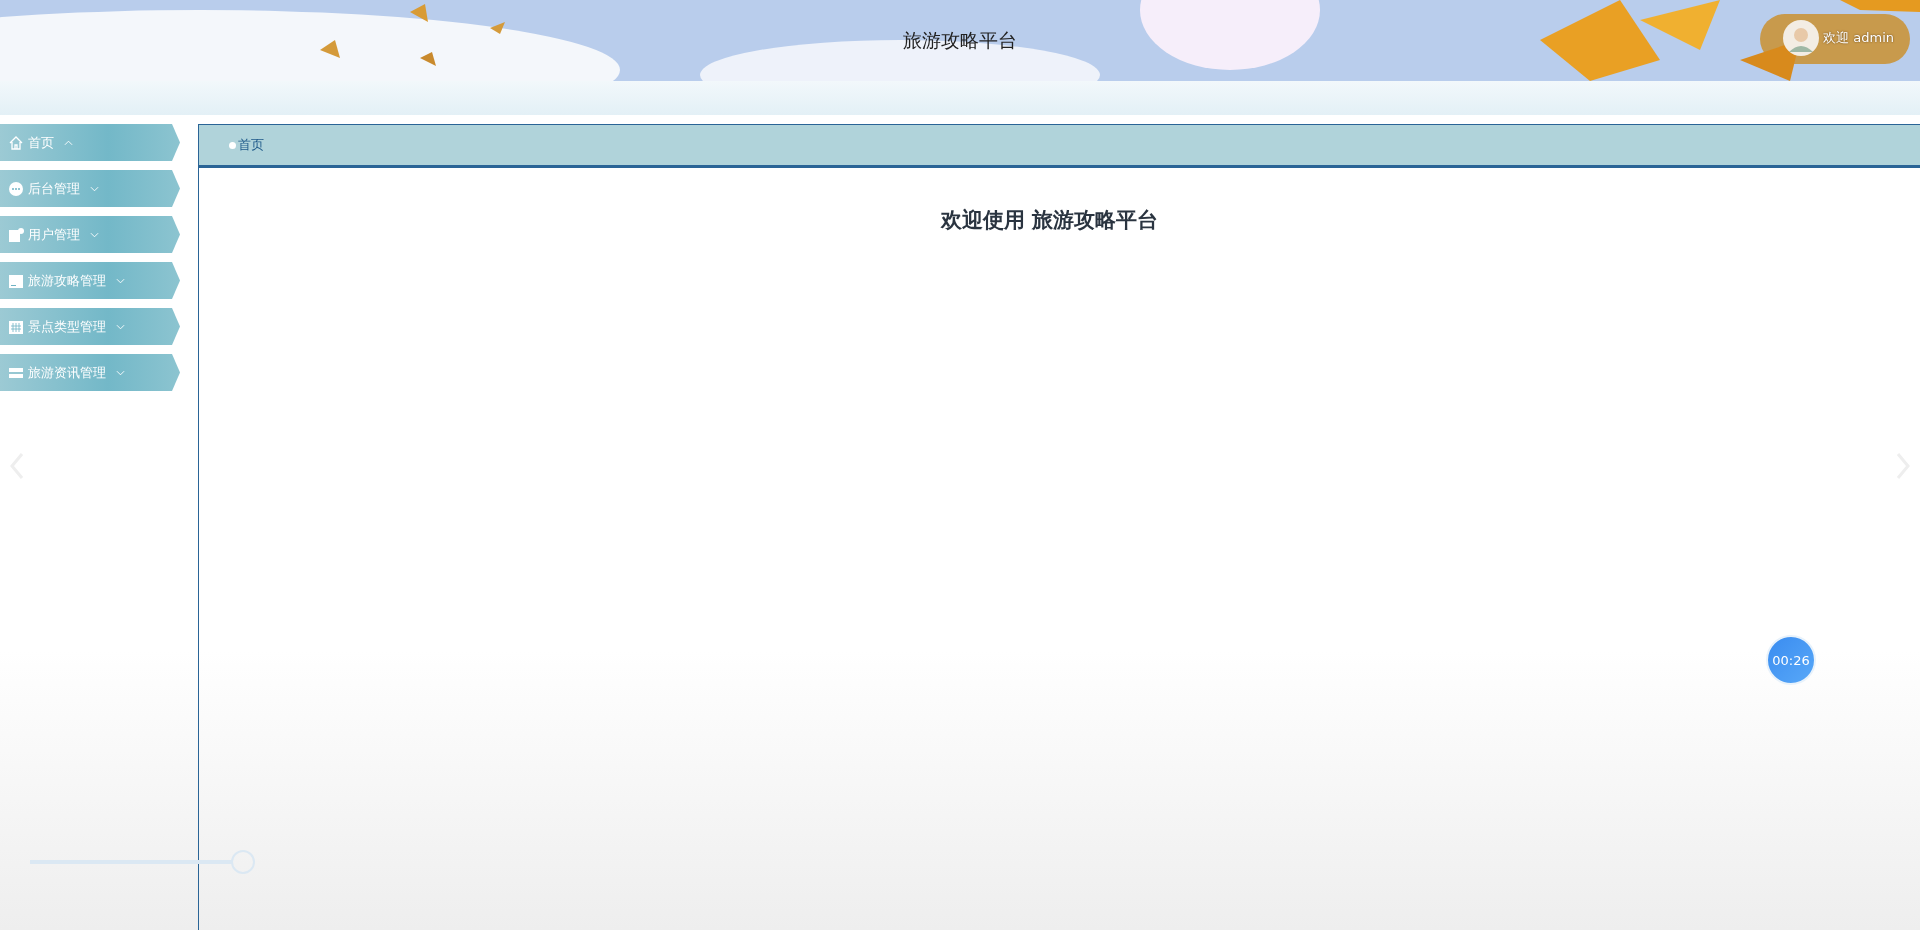  What do you see at coordinates (16, 280) in the screenshot?
I see `card-icon` at bounding box center [16, 280].